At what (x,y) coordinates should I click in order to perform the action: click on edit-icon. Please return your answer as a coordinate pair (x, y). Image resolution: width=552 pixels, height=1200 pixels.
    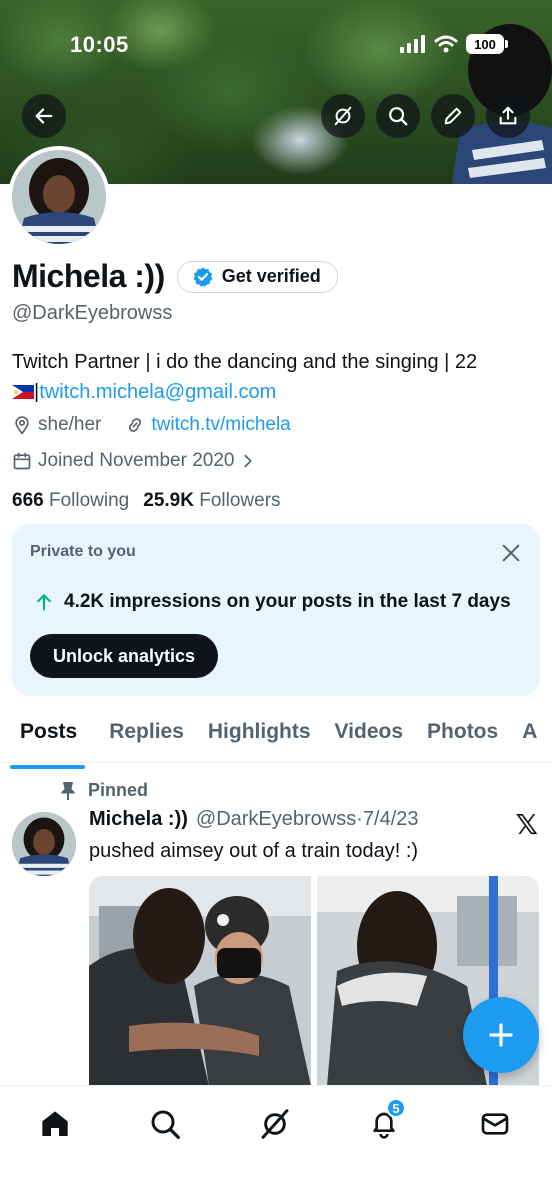
    Looking at the image, I should click on (453, 116).